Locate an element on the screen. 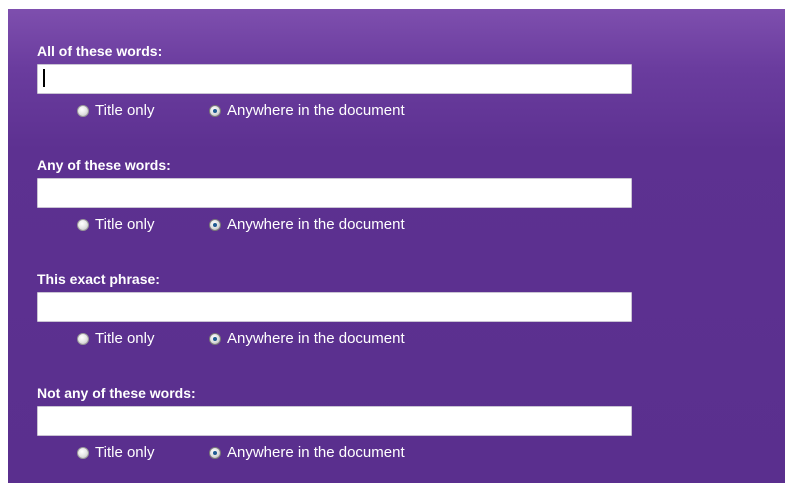  all-words-scope-options: Title only Anywhere in the document is located at coordinates (337, 111).